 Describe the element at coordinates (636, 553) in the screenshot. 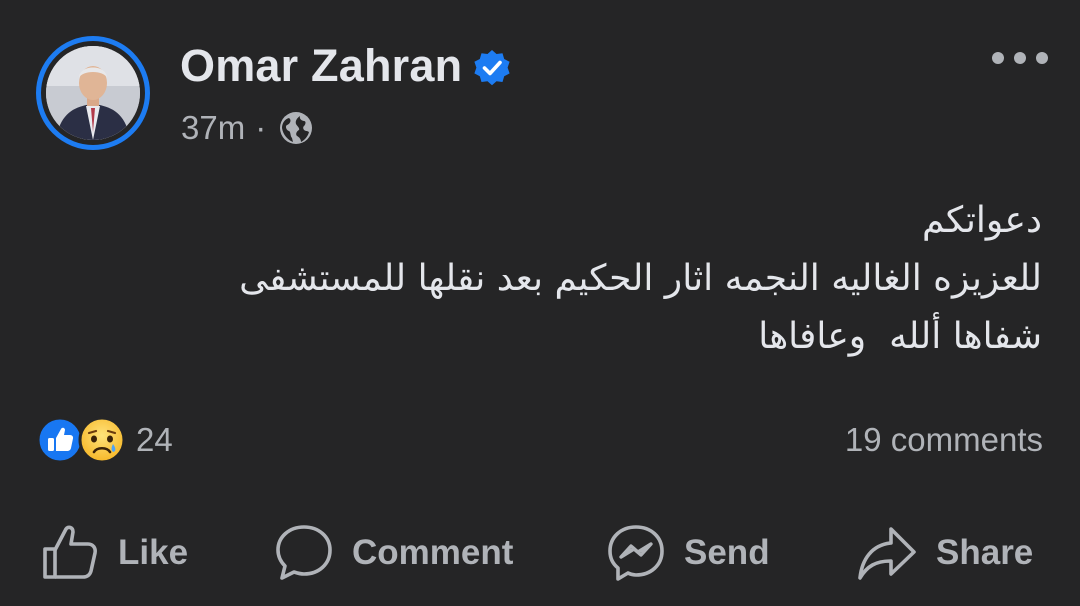

I see `messenger-icon` at that location.